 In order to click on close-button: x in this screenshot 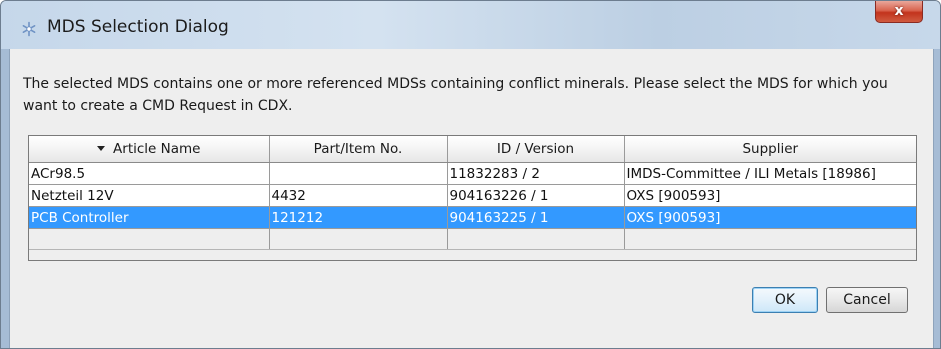, I will do `click(899, 12)`.